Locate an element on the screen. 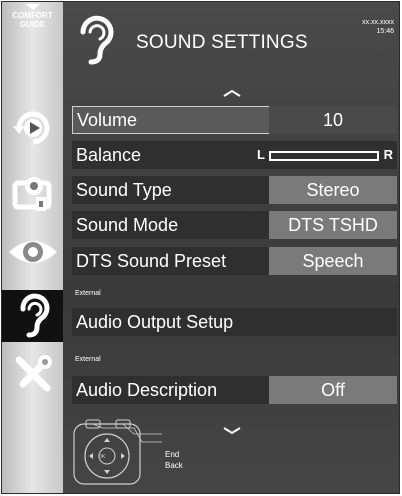 The image size is (402, 496). eye-icon is located at coordinates (32, 252).